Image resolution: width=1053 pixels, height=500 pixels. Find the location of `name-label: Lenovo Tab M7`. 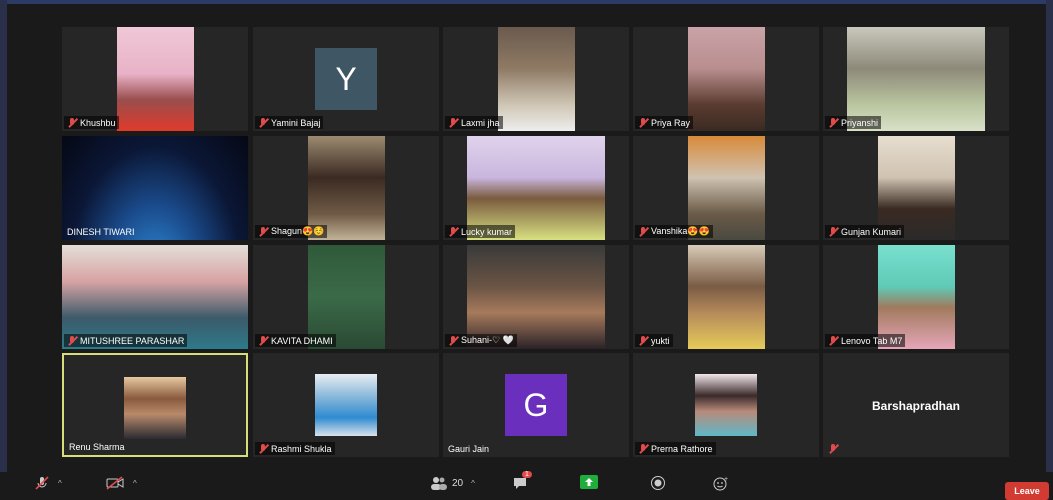

name-label: Lenovo Tab M7 is located at coordinates (865, 340).